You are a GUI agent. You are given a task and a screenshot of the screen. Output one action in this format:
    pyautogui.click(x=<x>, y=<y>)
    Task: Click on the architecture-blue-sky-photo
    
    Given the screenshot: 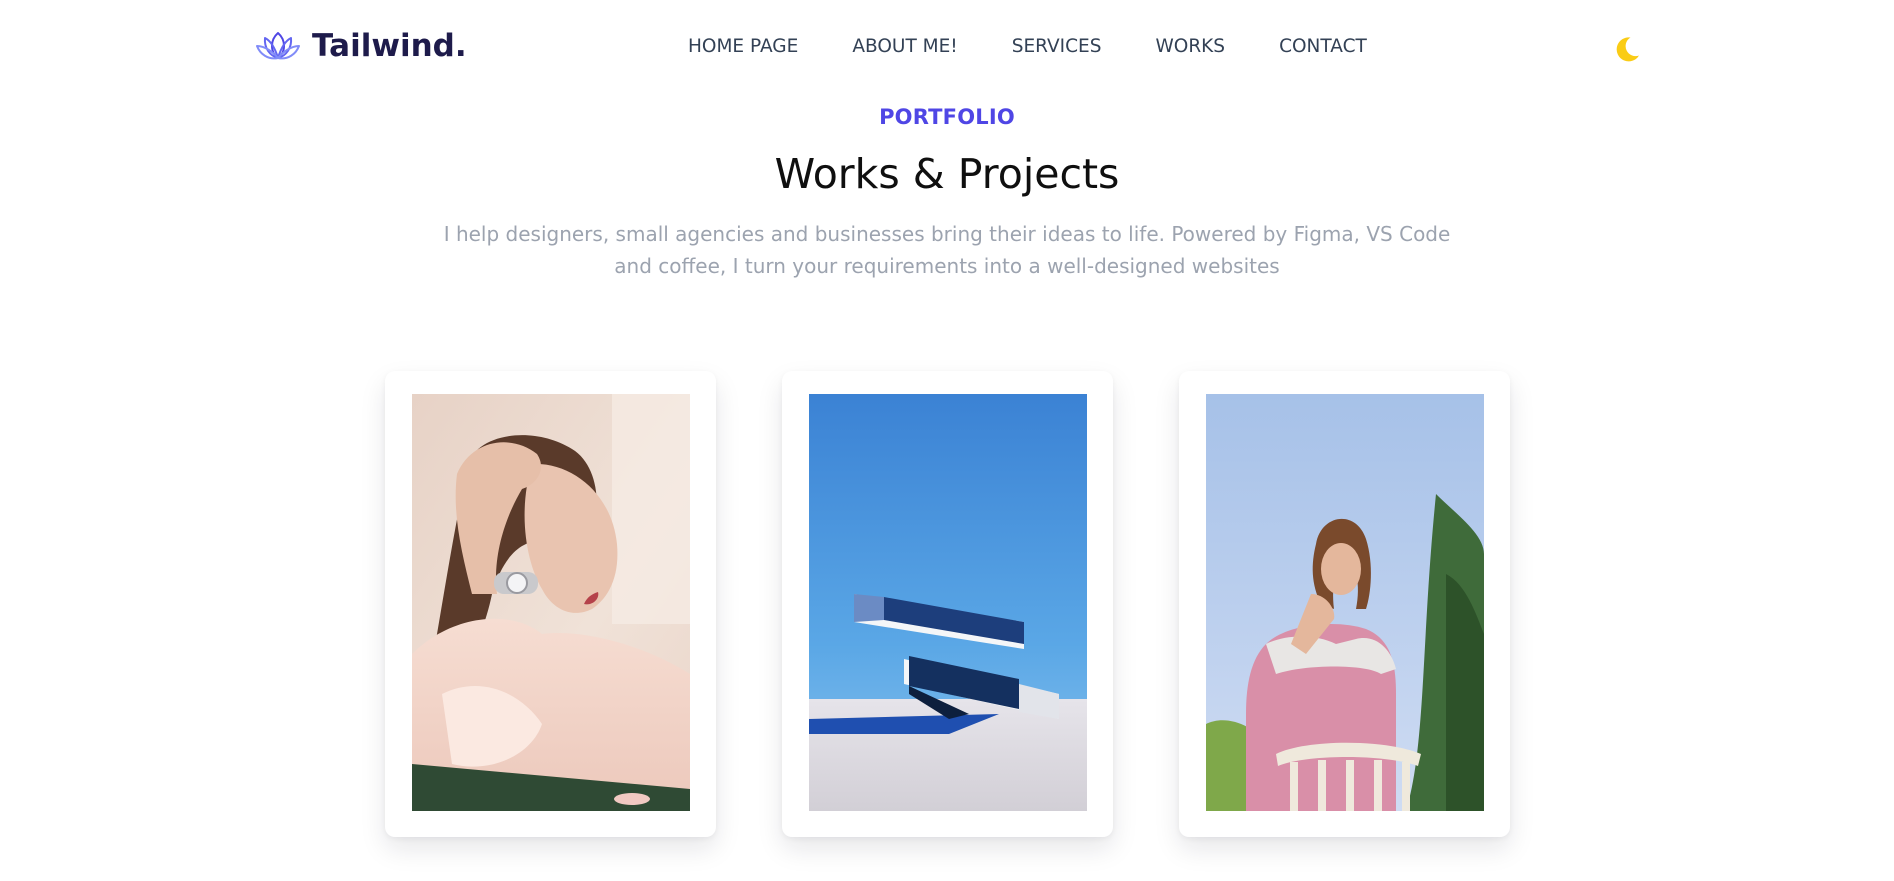 What is the action you would take?
    pyautogui.click(x=948, y=602)
    